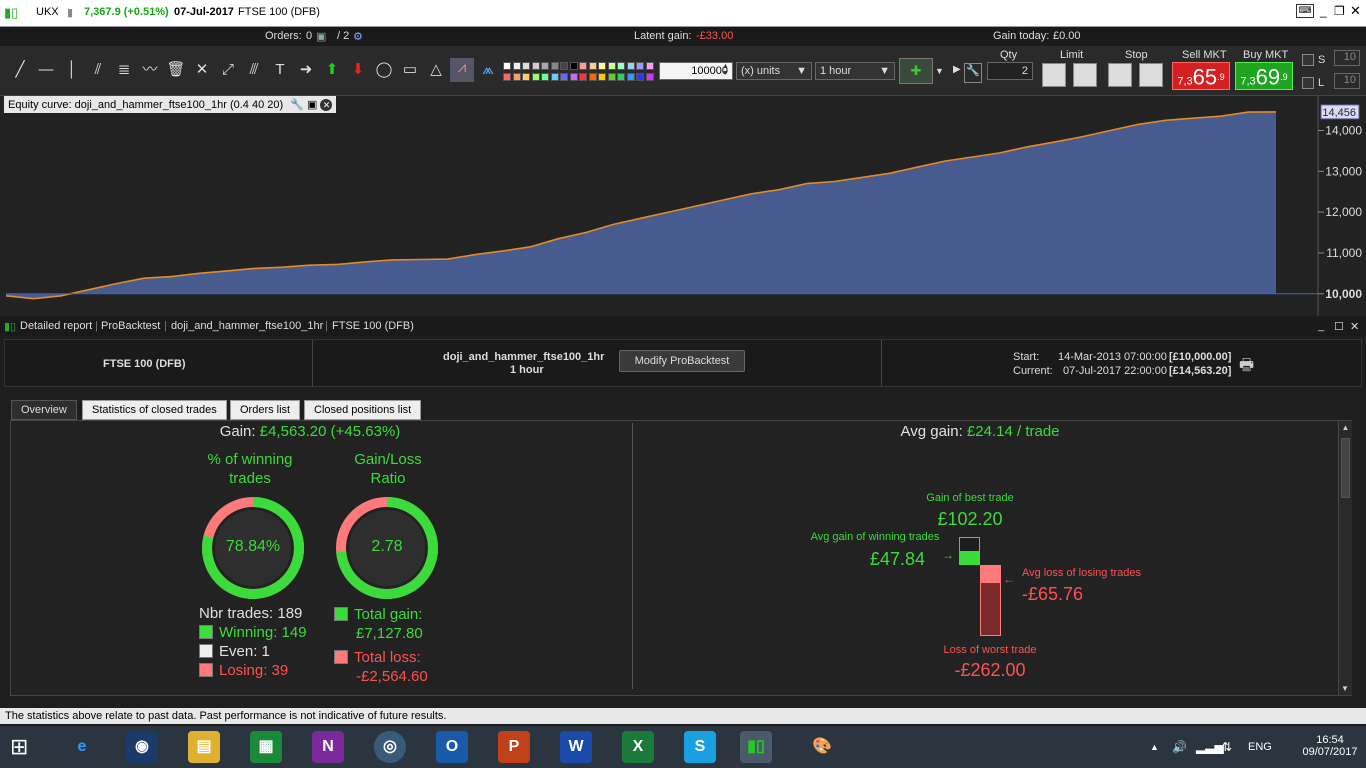 The image size is (1366, 768). Describe the element at coordinates (328, 747) in the screenshot. I see `onenote-icon: N` at that location.